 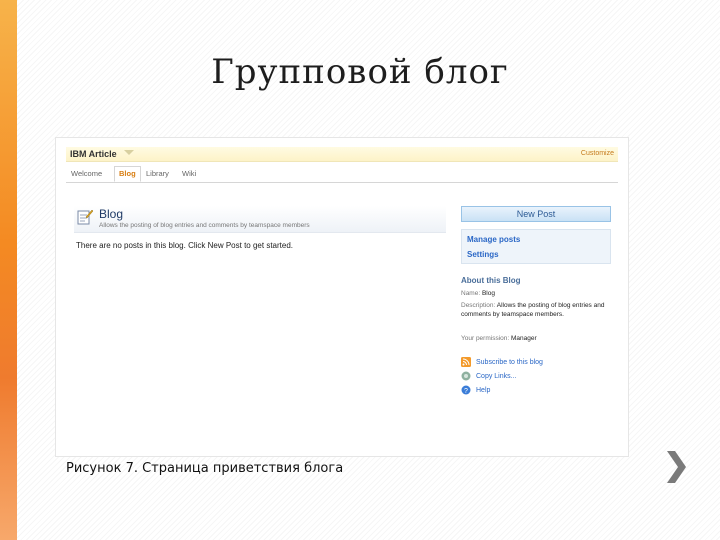 What do you see at coordinates (485, 338) in the screenshot?
I see `permission-label: Your permission:` at bounding box center [485, 338].